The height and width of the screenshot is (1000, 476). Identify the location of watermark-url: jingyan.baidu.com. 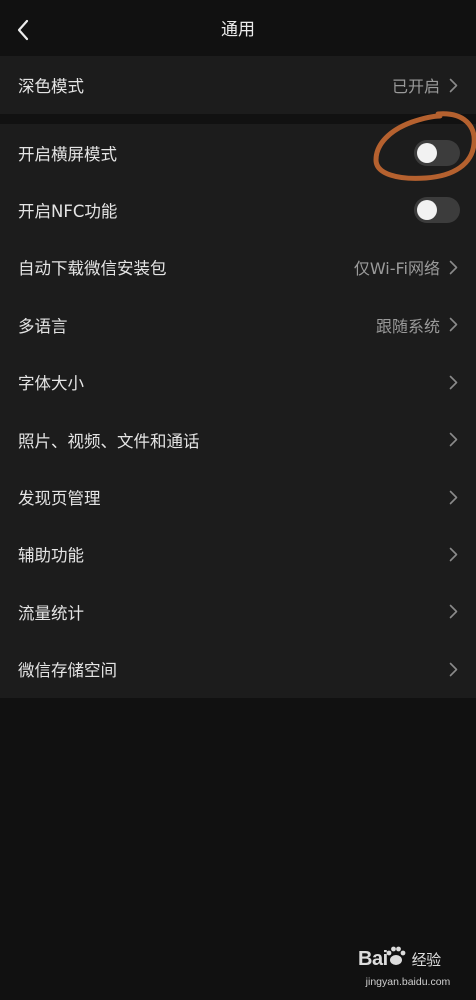
(408, 982).